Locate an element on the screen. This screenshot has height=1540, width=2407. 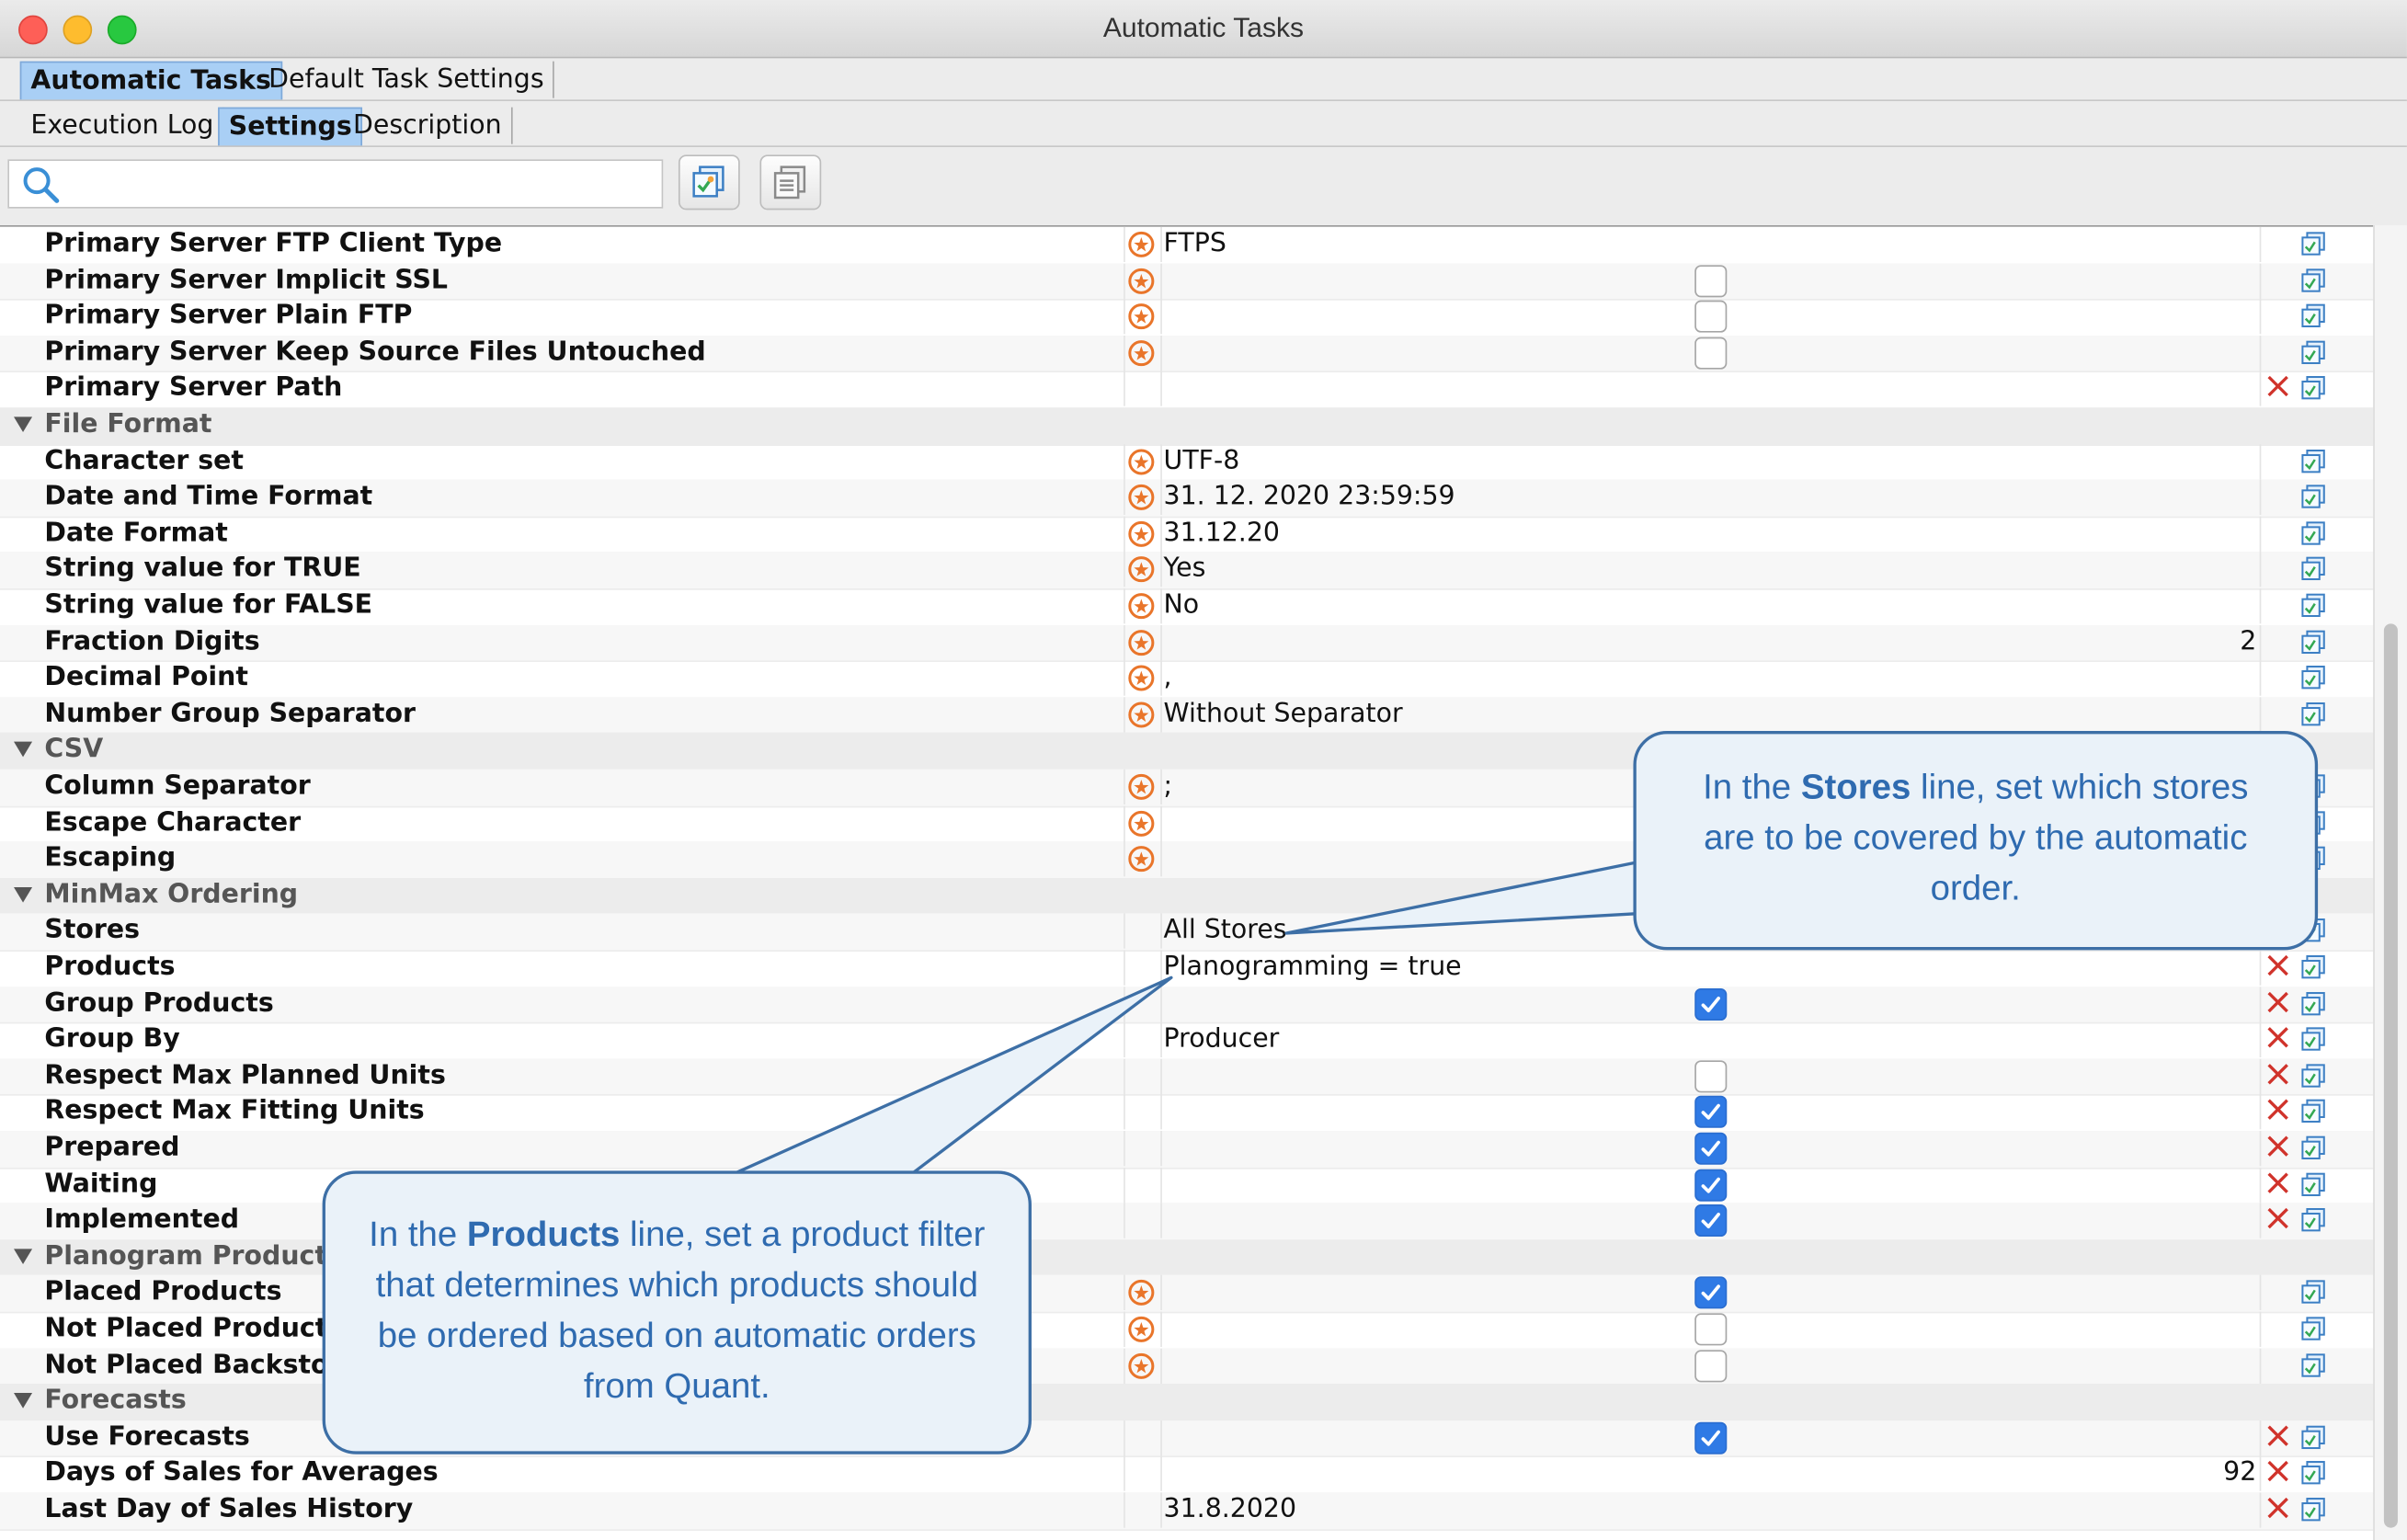
products-callout-pointer is located at coordinates (952, 1075).